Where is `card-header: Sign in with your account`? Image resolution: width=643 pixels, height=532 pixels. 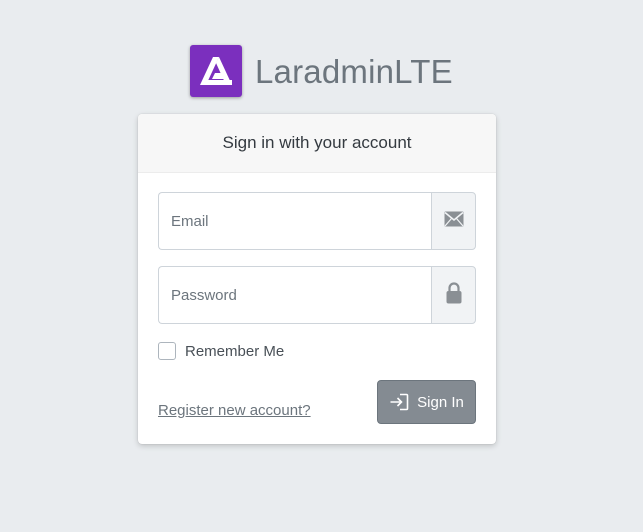
card-header: Sign in with your account is located at coordinates (317, 143).